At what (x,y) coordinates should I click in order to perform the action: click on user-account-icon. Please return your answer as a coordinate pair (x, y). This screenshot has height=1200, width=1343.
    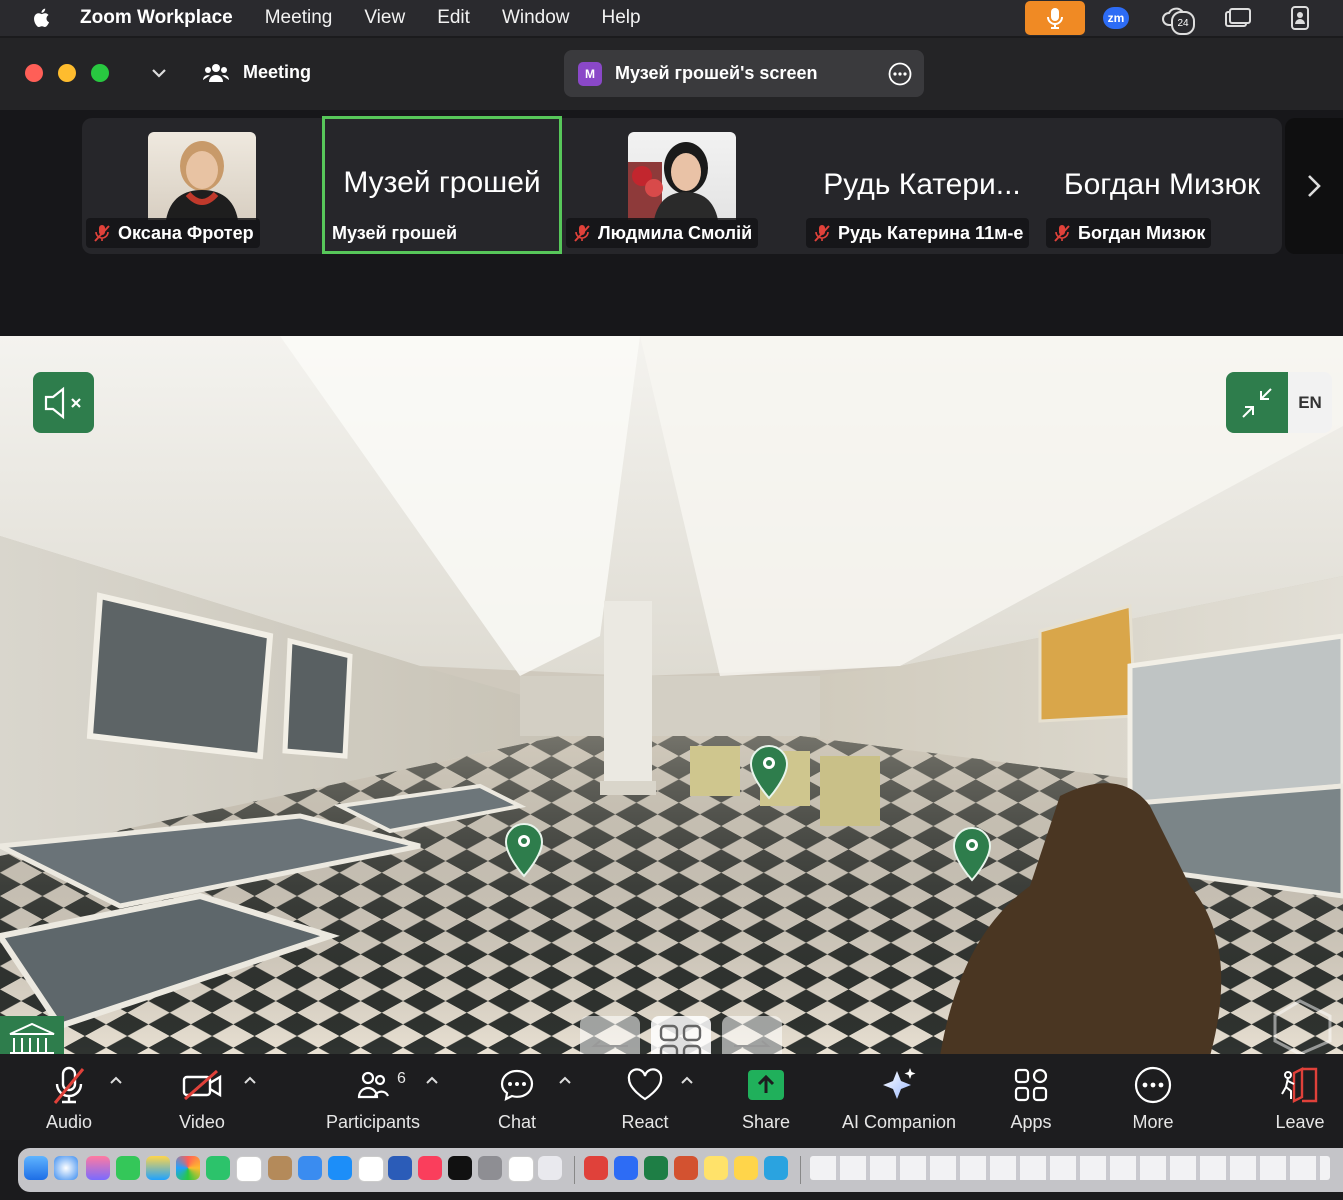
    Looking at the image, I should click on (1300, 18).